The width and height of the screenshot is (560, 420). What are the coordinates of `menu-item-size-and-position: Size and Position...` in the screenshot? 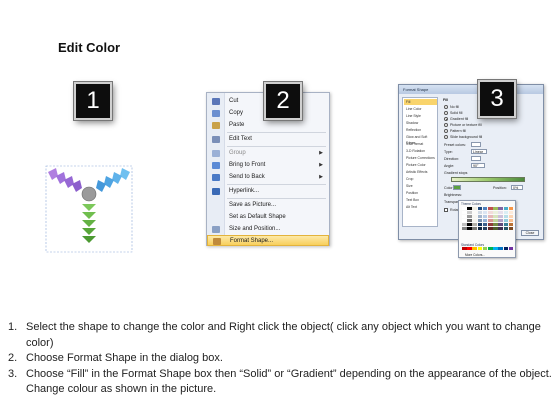 It's located at (268, 229).